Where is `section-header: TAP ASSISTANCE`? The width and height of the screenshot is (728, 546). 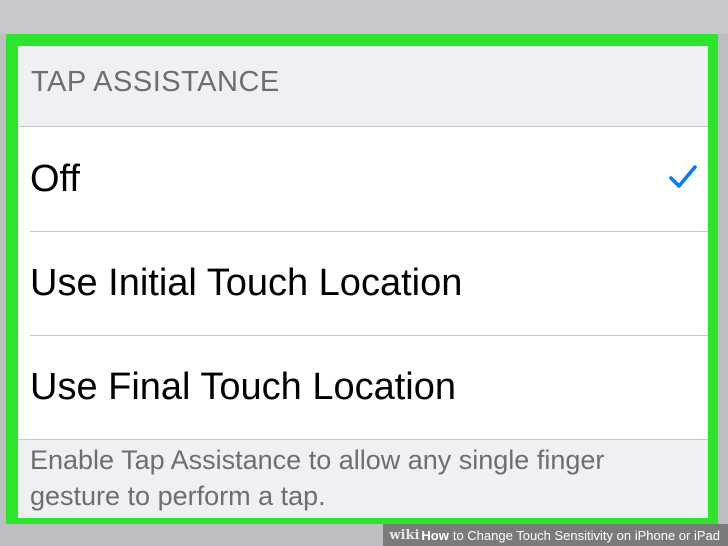 section-header: TAP ASSISTANCE is located at coordinates (155, 82).